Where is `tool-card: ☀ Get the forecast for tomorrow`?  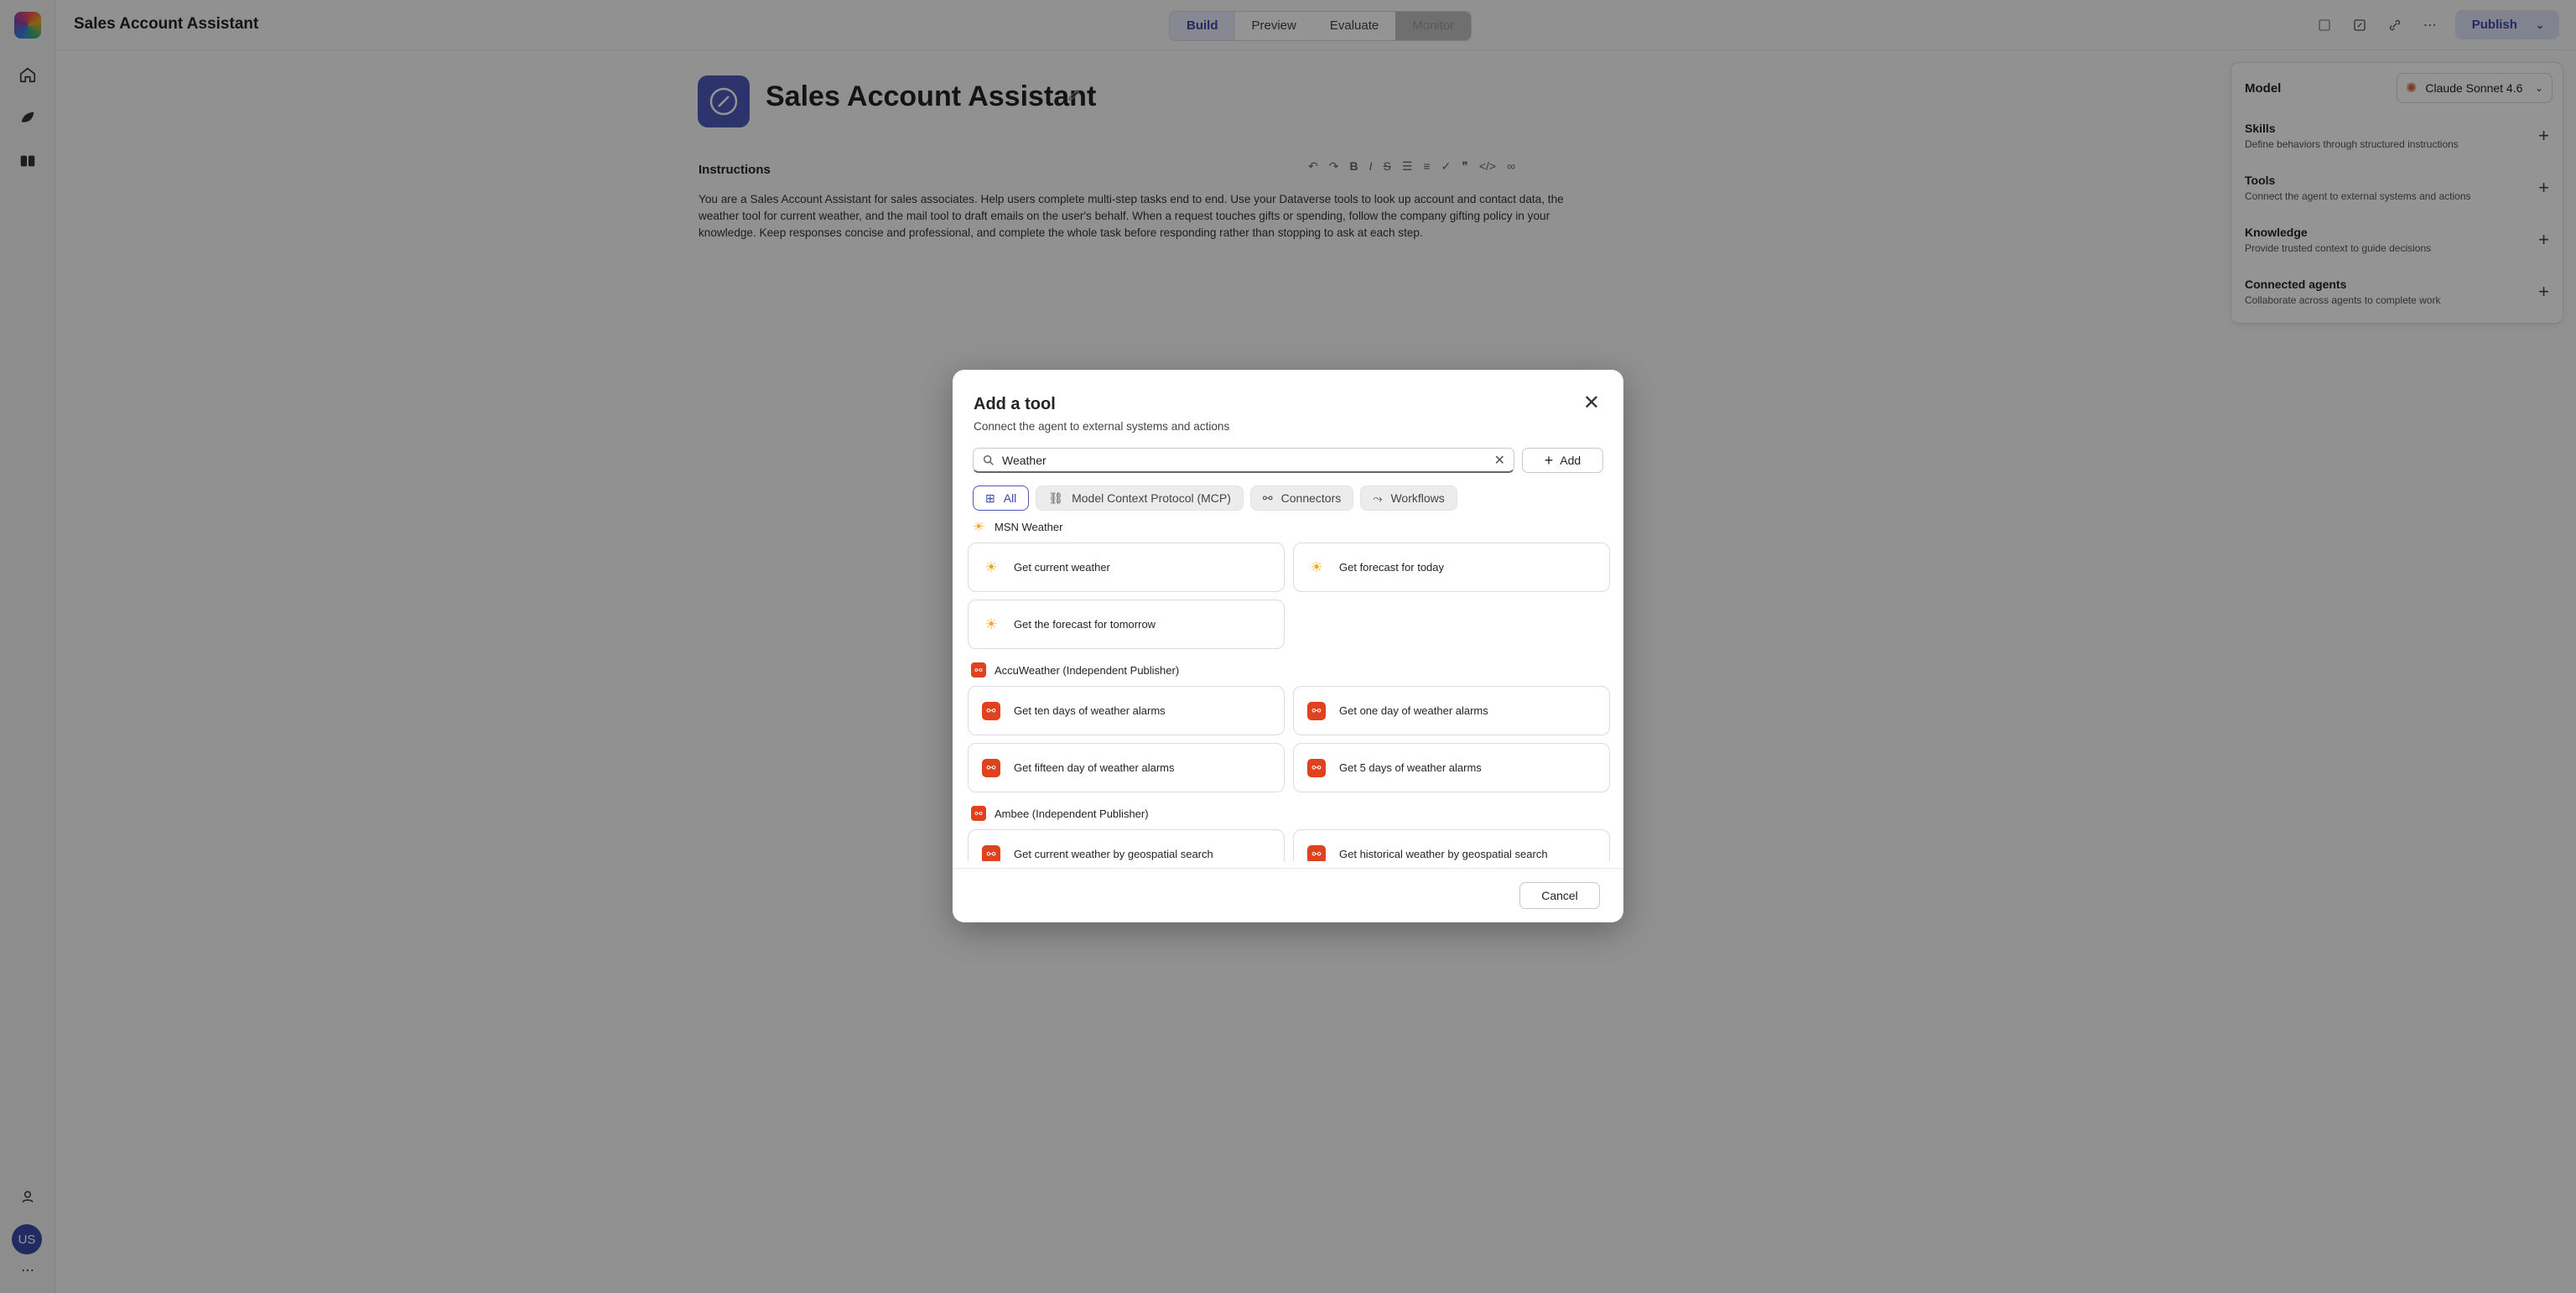 tool-card: ☀ Get the forecast for tomorrow is located at coordinates (1126, 624).